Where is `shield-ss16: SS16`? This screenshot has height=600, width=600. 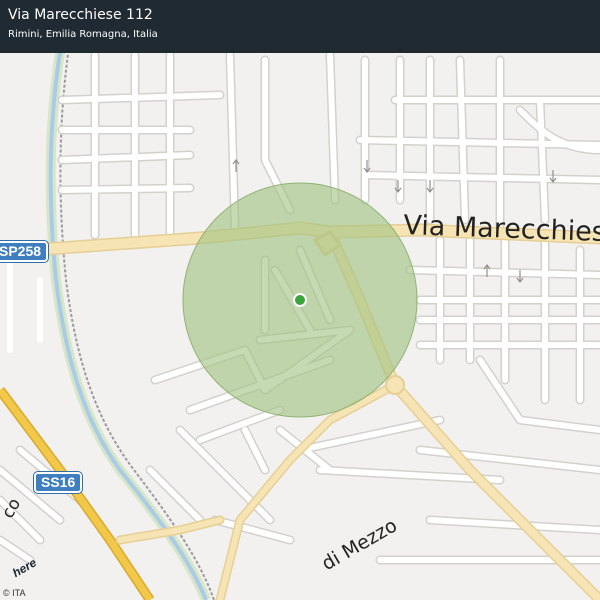 shield-ss16: SS16 is located at coordinates (58, 482).